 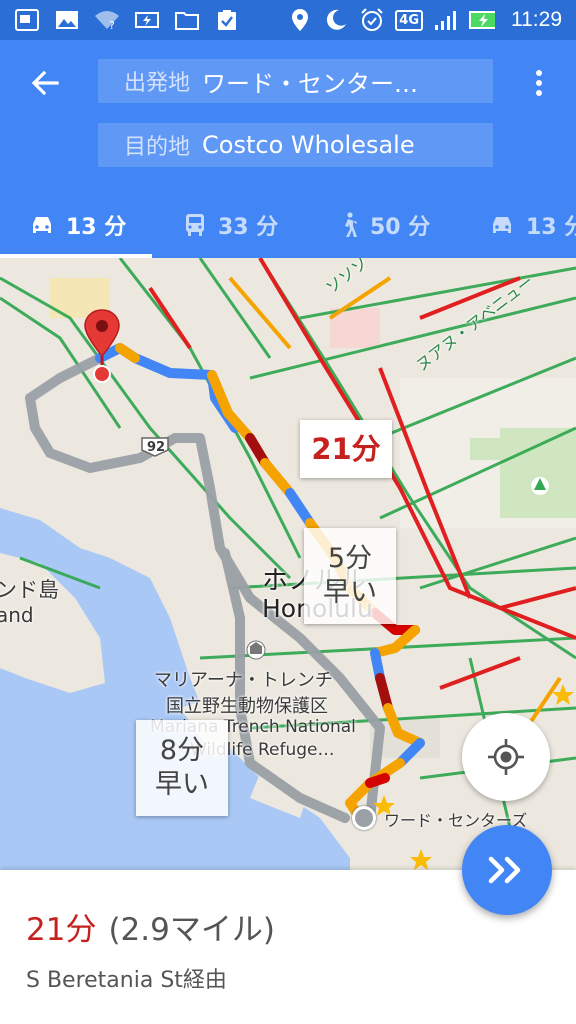 I want to click on status-time: 11:29, so click(x=536, y=19).